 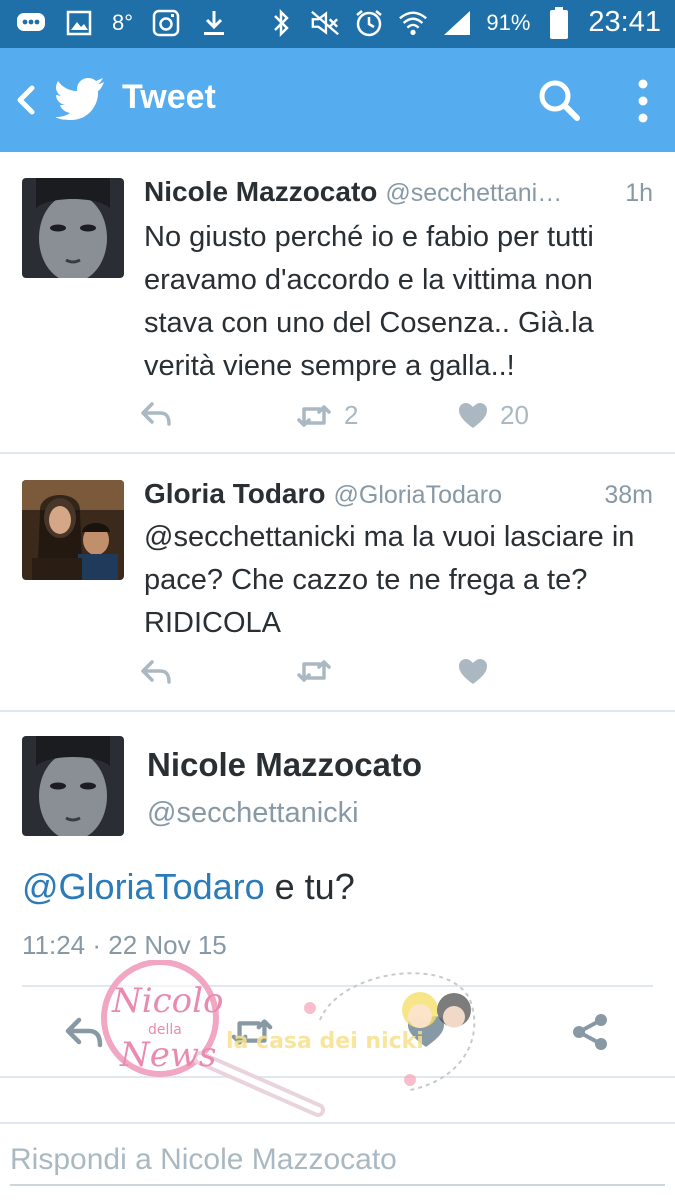 What do you see at coordinates (309, 886) in the screenshot?
I see `tweet-text-rest: e tu?` at bounding box center [309, 886].